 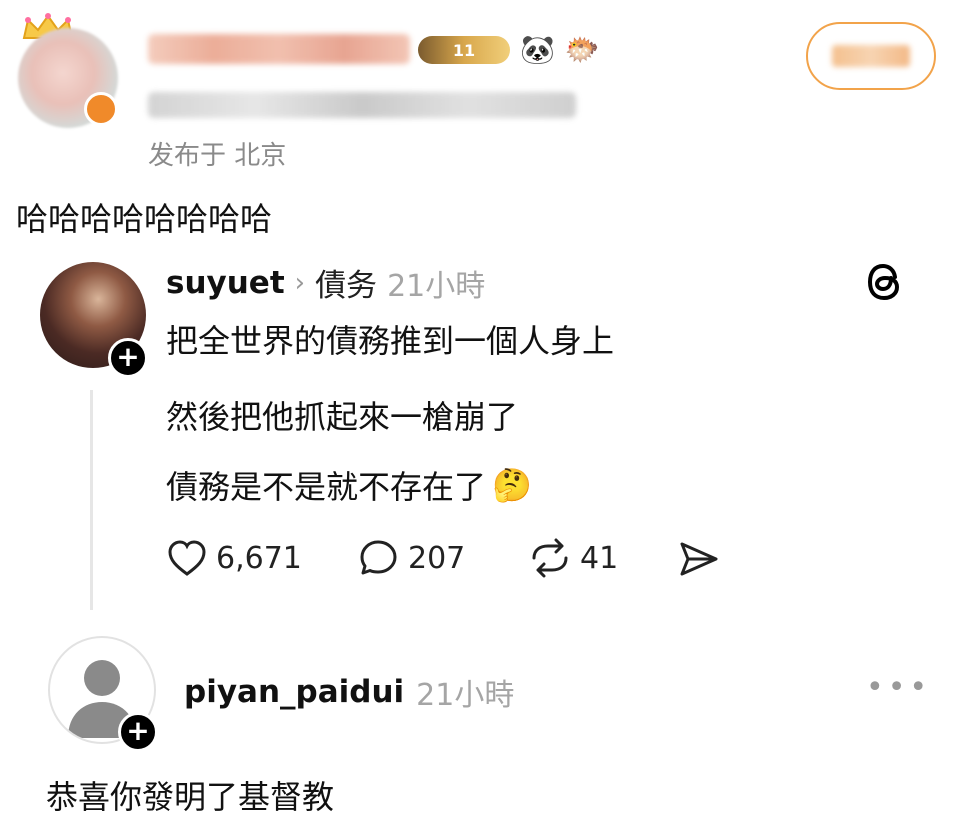 What do you see at coordinates (101, 109) in the screenshot?
I see `vip-badge-icon` at bounding box center [101, 109].